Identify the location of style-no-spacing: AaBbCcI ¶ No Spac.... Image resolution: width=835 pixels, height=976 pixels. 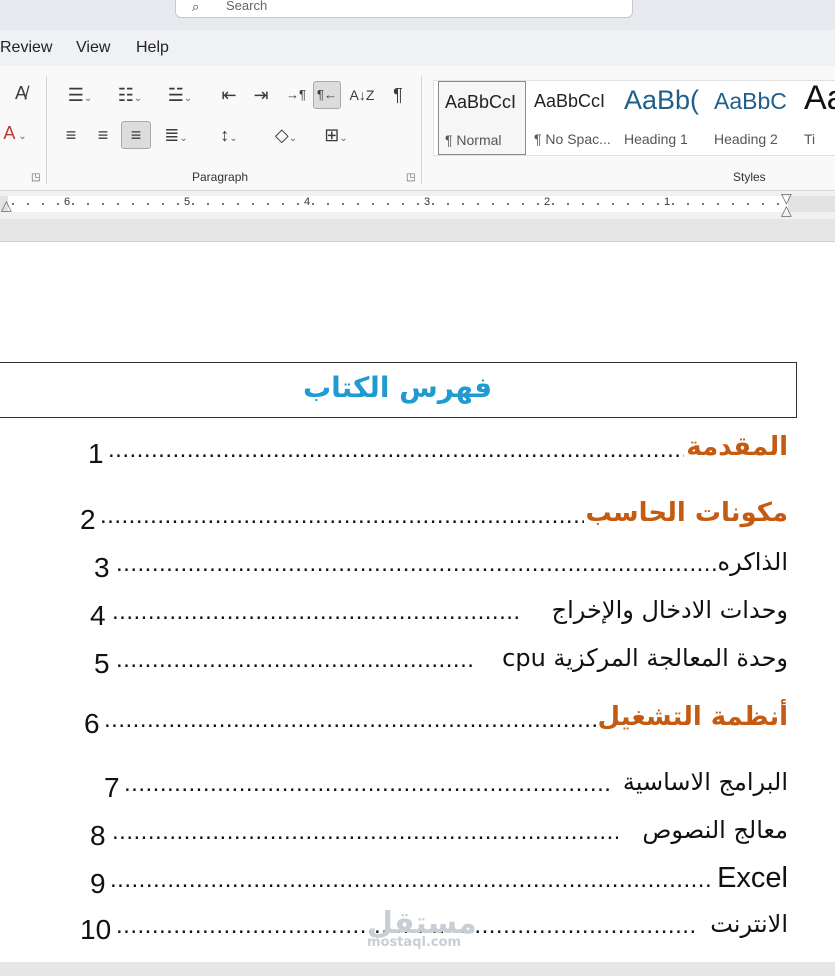
(570, 117).